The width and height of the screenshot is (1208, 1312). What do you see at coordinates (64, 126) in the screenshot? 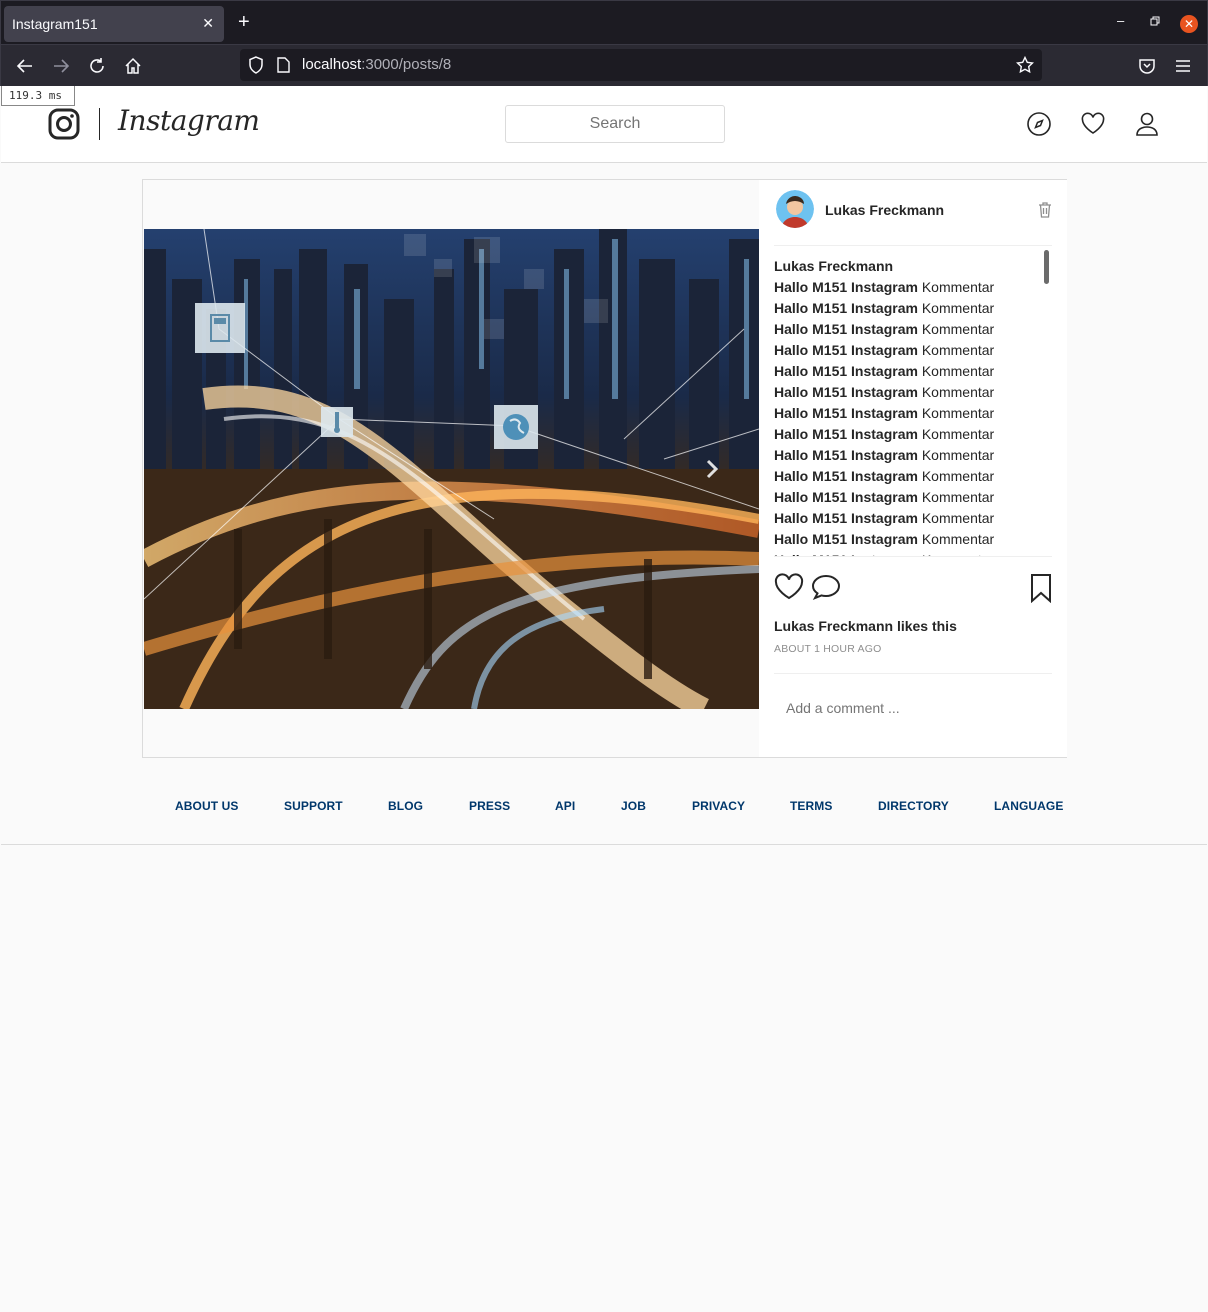
I see `instagram-camera-icon` at bounding box center [64, 126].